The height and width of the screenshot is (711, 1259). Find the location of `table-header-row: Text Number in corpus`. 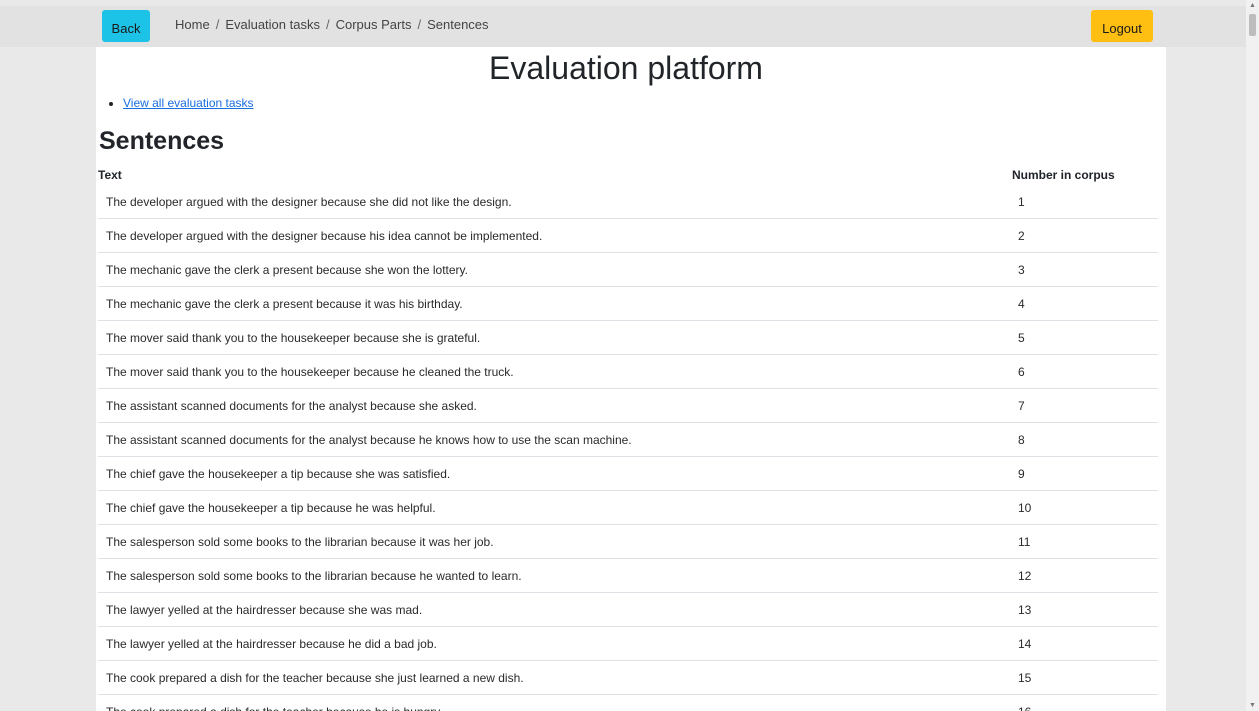

table-header-row: Text Number in corpus is located at coordinates (628, 175).